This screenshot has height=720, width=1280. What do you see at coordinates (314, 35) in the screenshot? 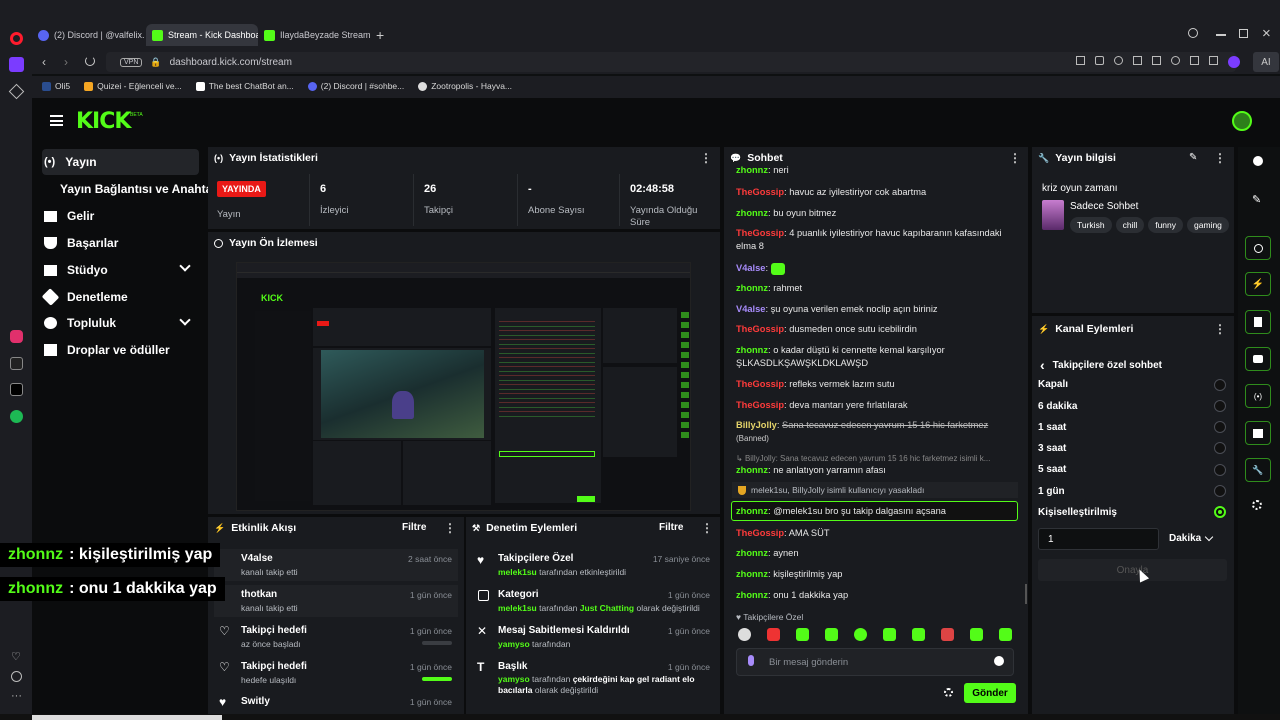
I see `tab-ilayda-stream: IlaydaBeyzade Stream - W` at bounding box center [314, 35].